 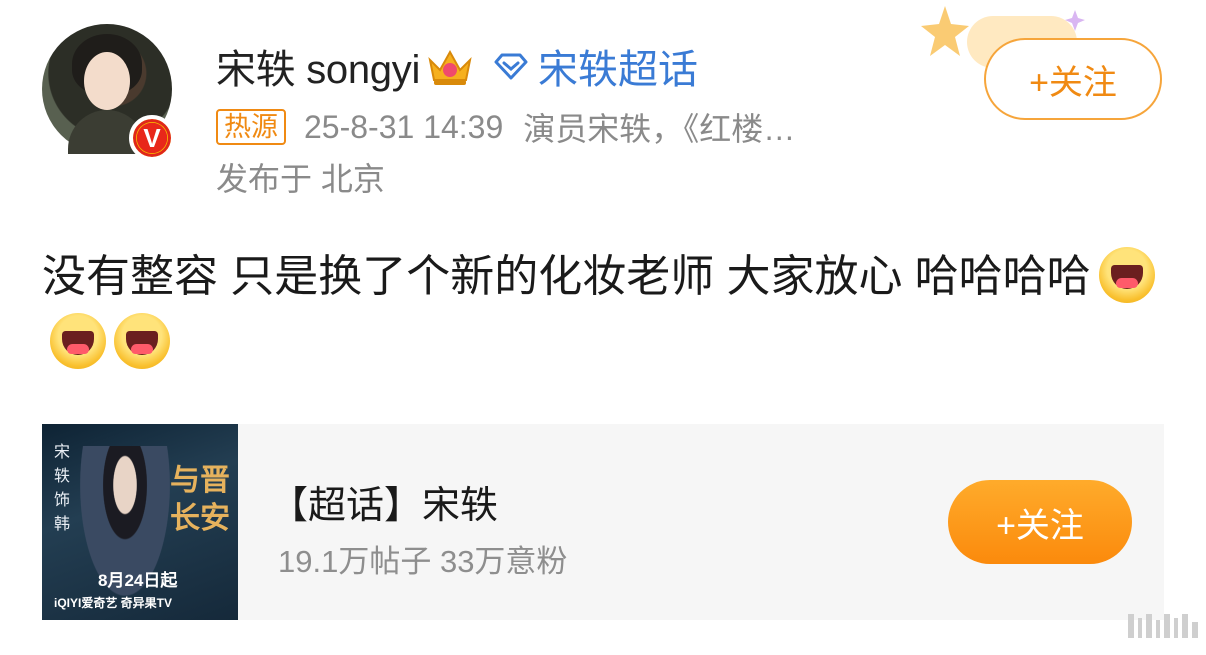 What do you see at coordinates (566, 276) in the screenshot?
I see `post-text-body: 没有整容 只是换了个新的化妆老师 大家放心 哈哈哈哈` at bounding box center [566, 276].